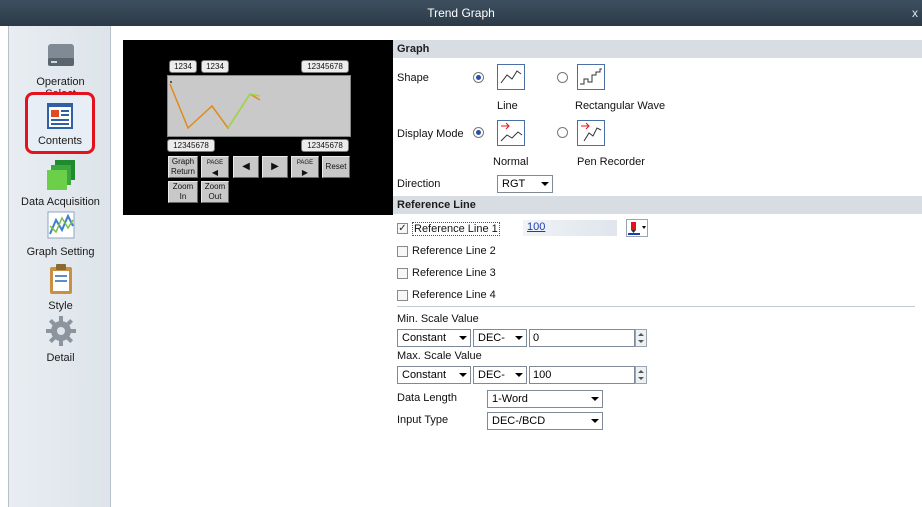 This screenshot has height=507, width=922. What do you see at coordinates (402, 273) in the screenshot?
I see `reference-line-3-checkbox` at bounding box center [402, 273].